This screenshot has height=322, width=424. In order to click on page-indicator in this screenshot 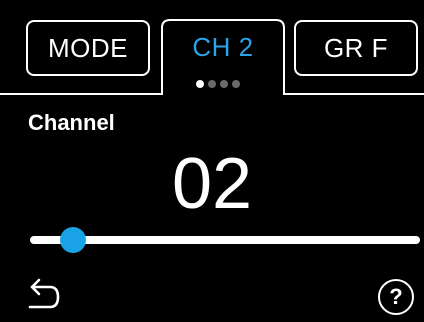, I will do `click(224, 85)`.